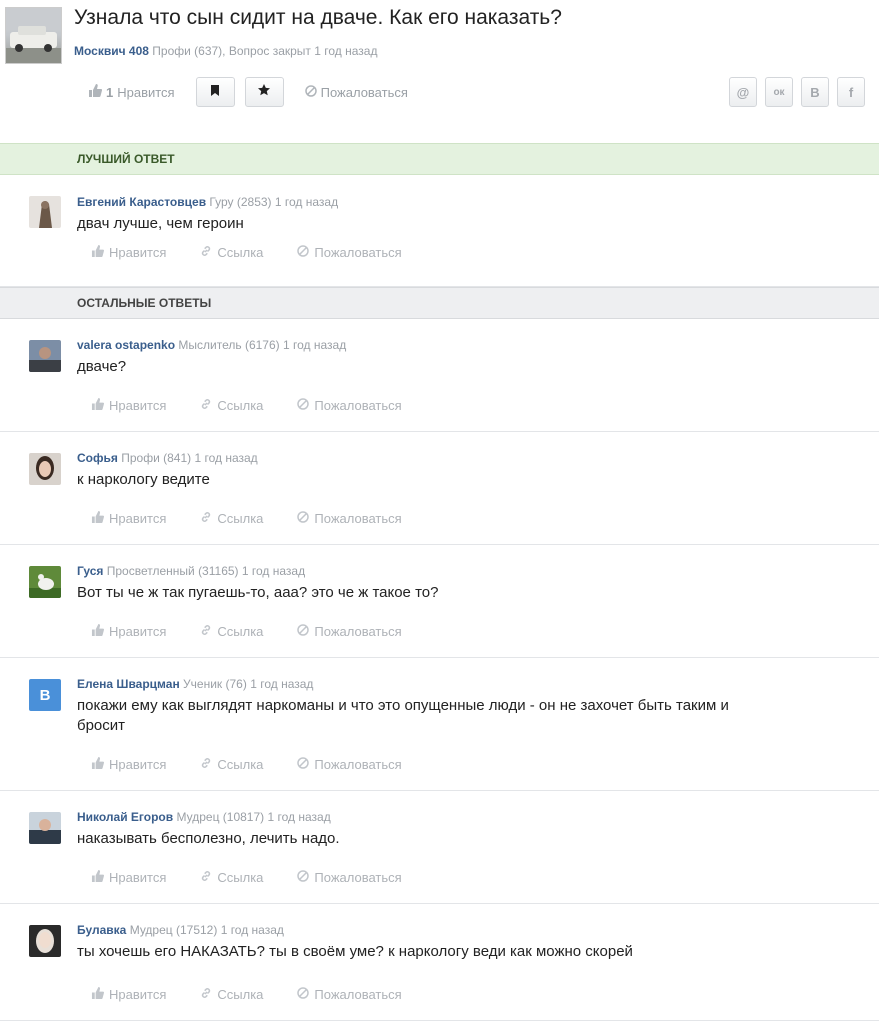 This screenshot has width=879, height=1021. I want to click on share-buttons: @ ок B f, so click(797, 92).